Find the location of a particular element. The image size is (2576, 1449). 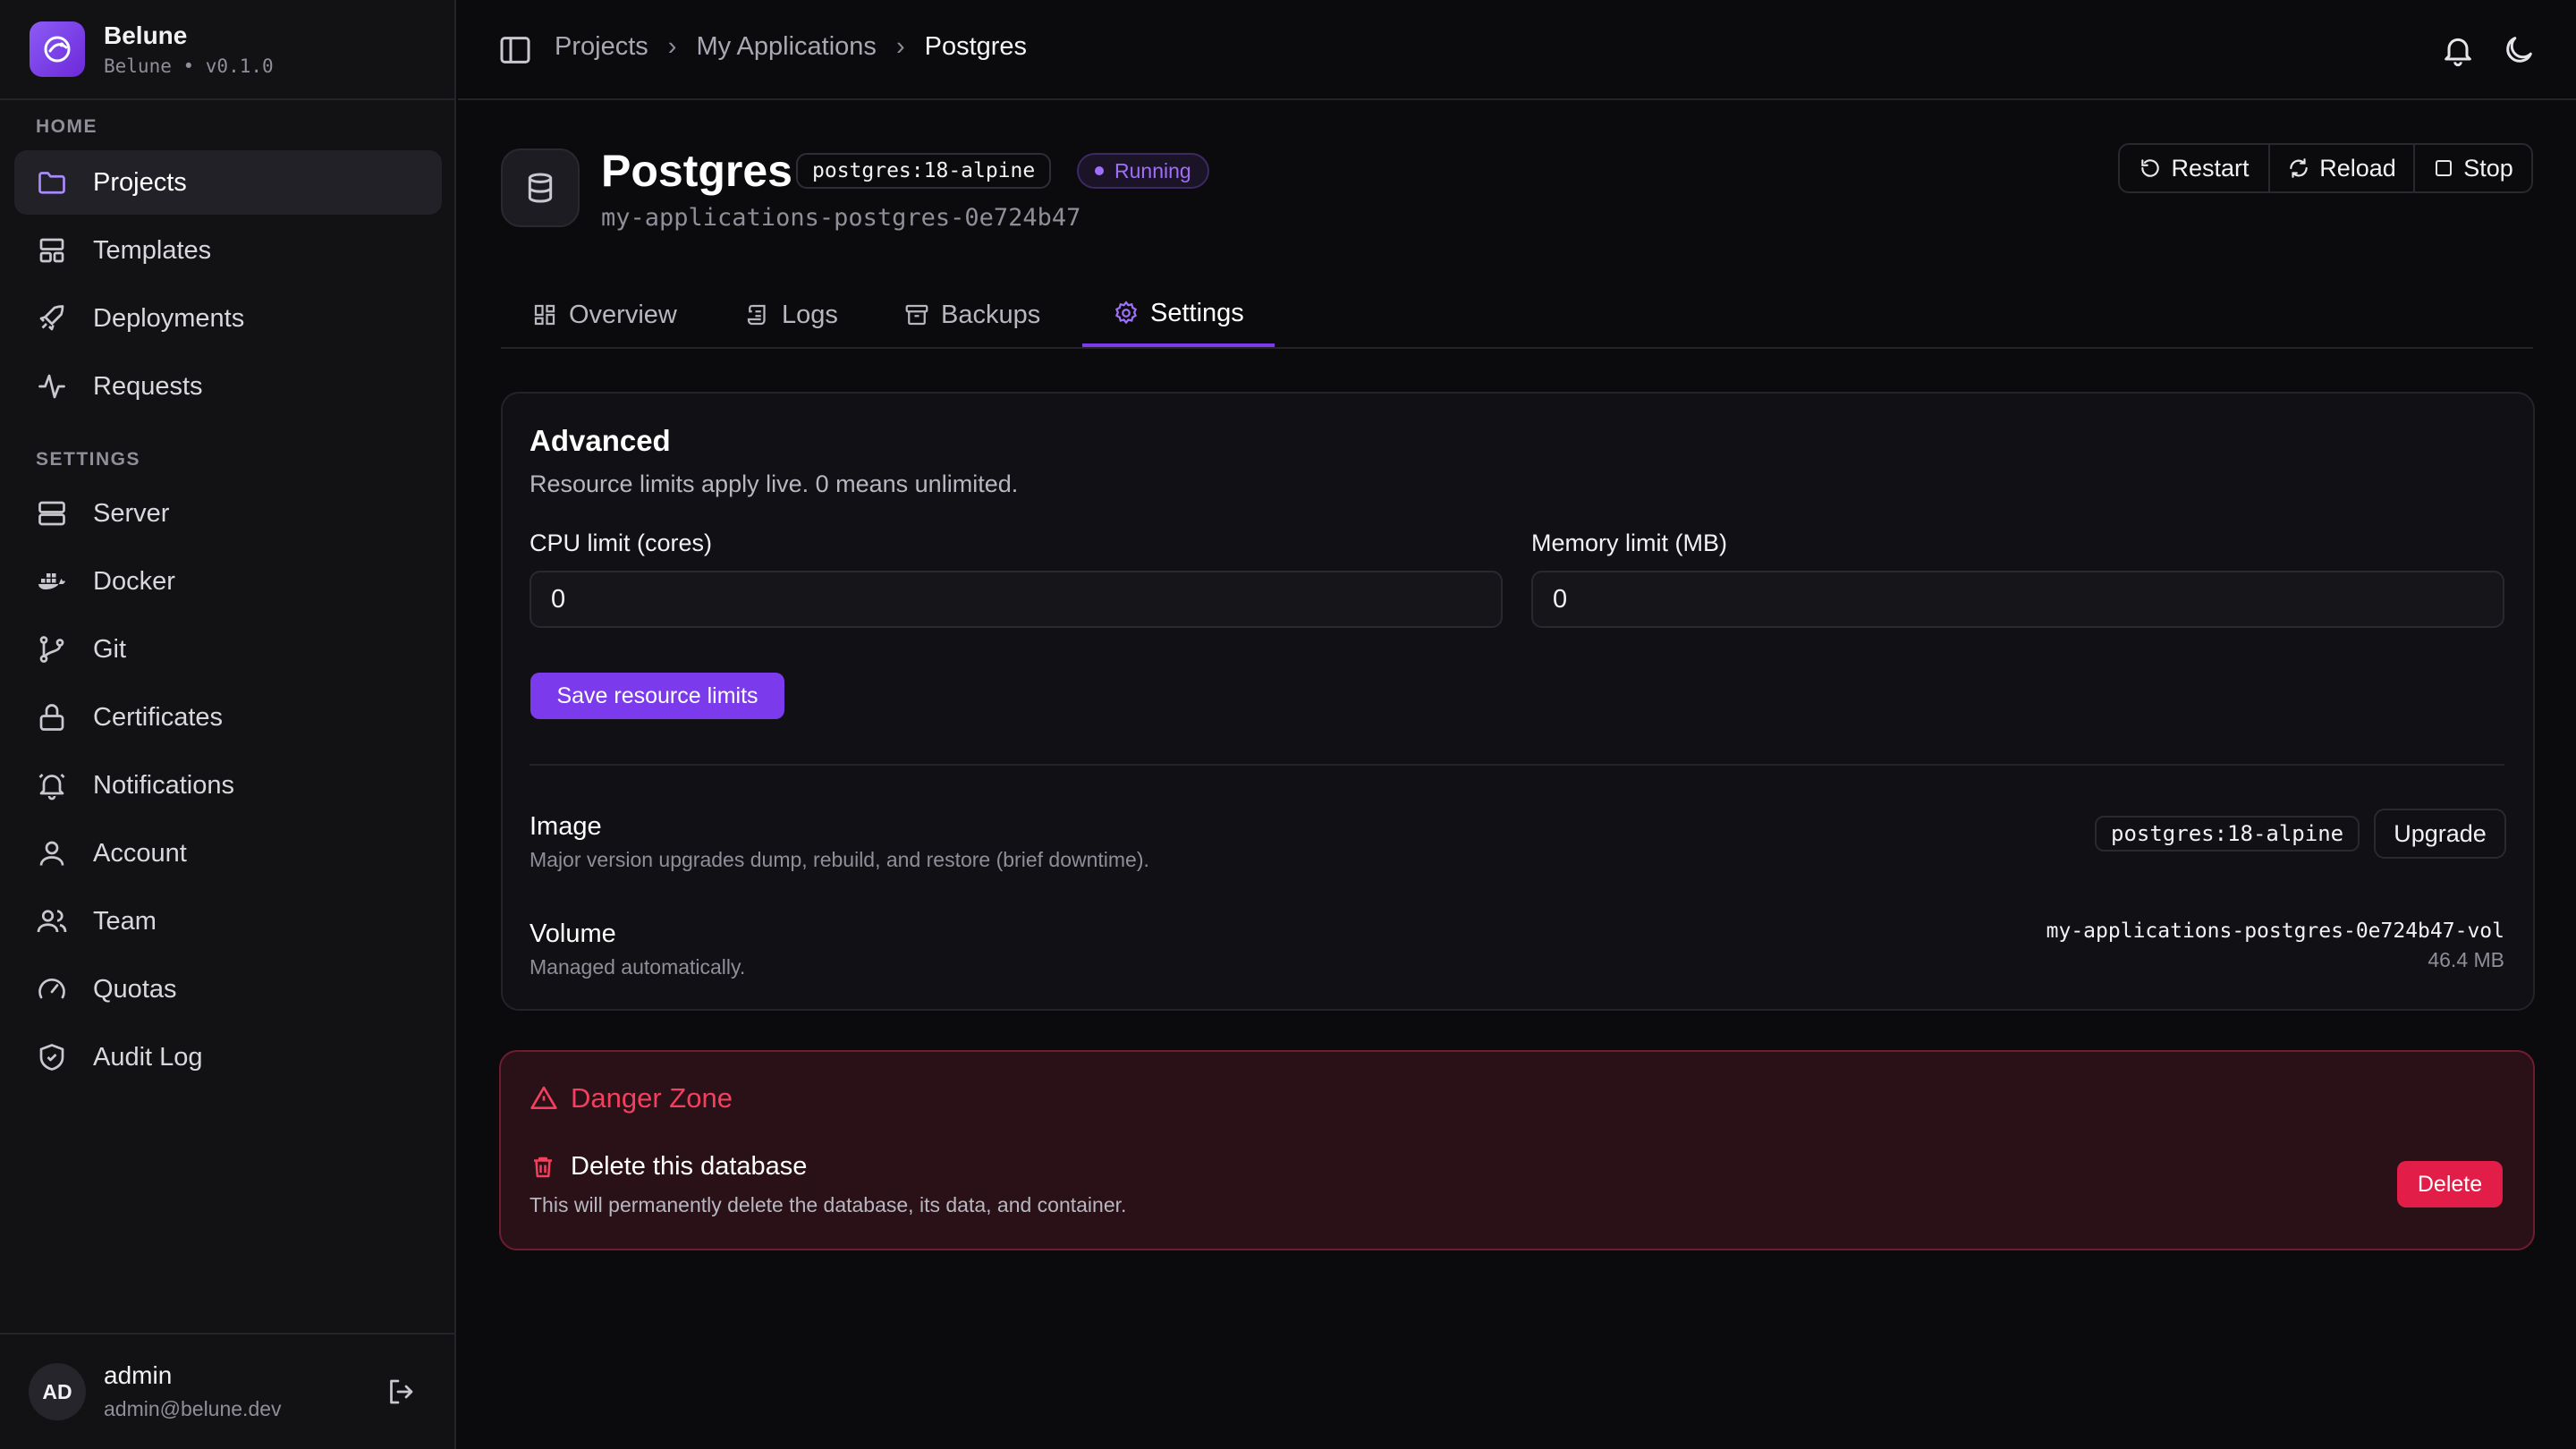

sidebar-item-account: Account is located at coordinates (228, 853).